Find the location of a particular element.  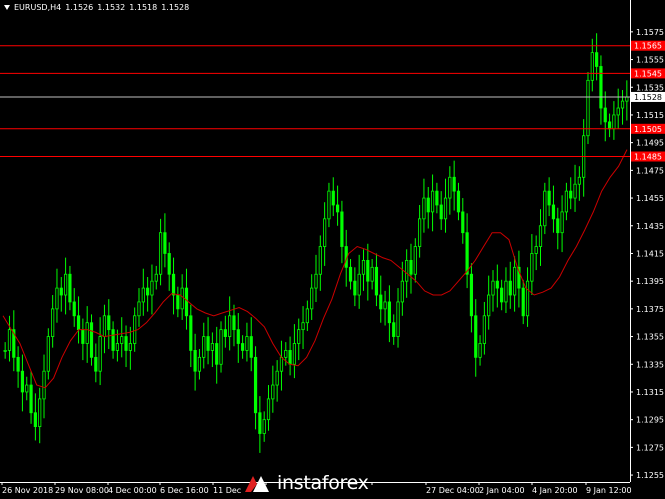

x-tick-label: 6 Dec 16:00 is located at coordinates (184, 490).